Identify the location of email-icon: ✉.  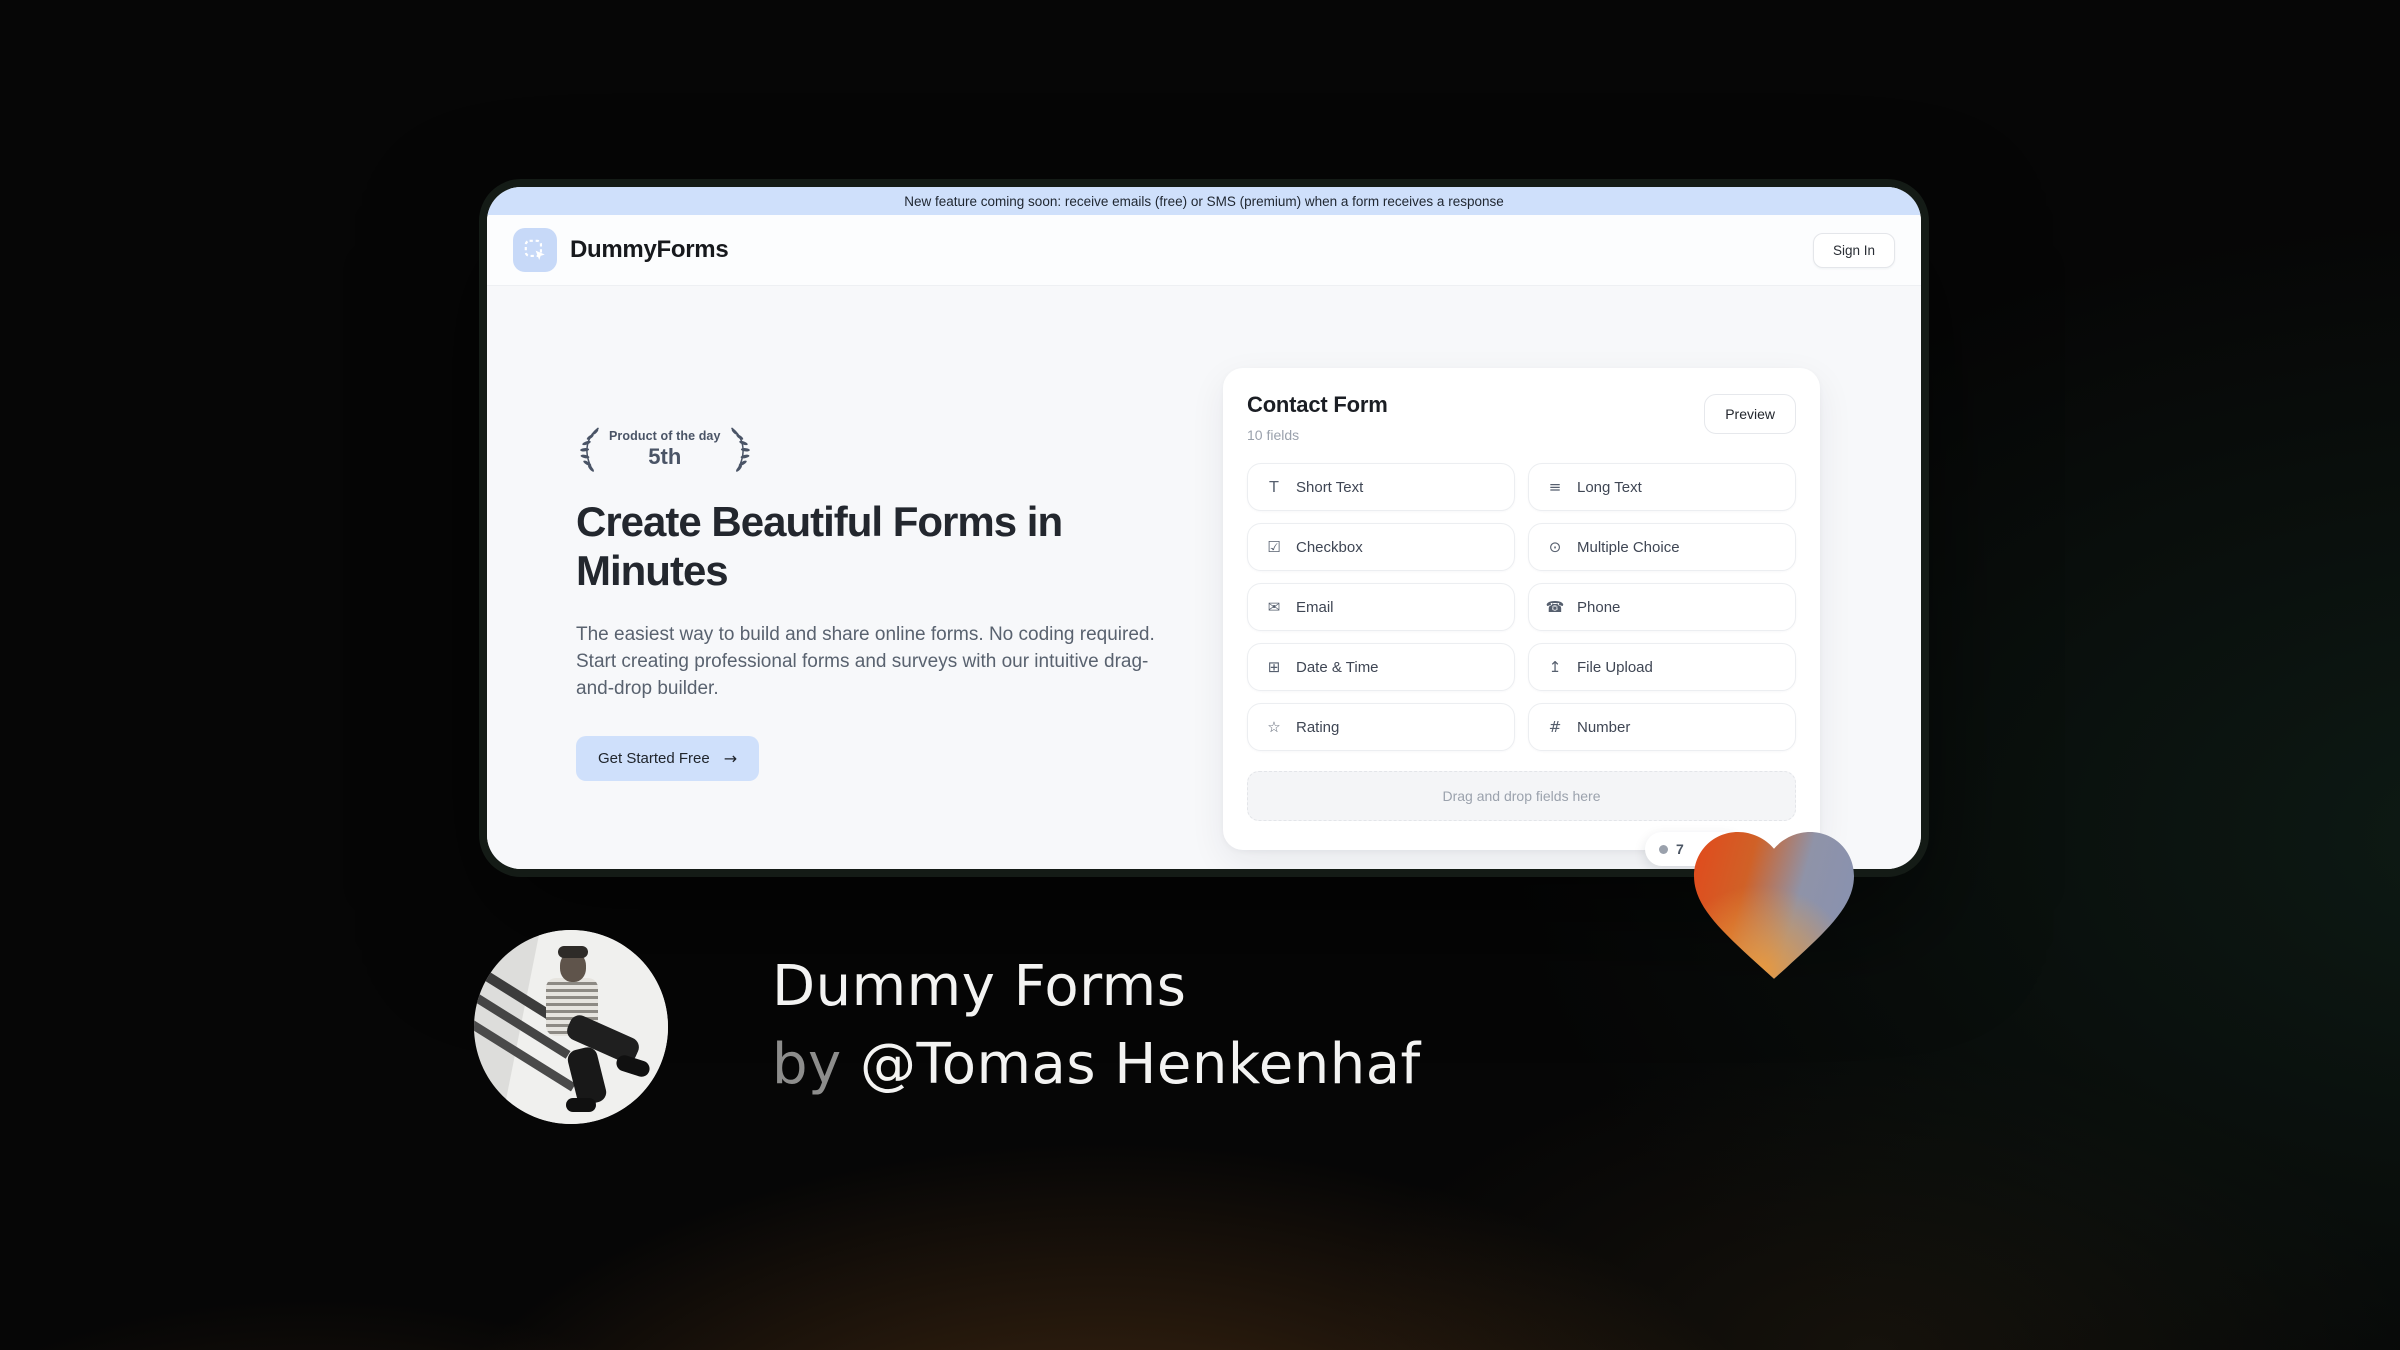
(1274, 607).